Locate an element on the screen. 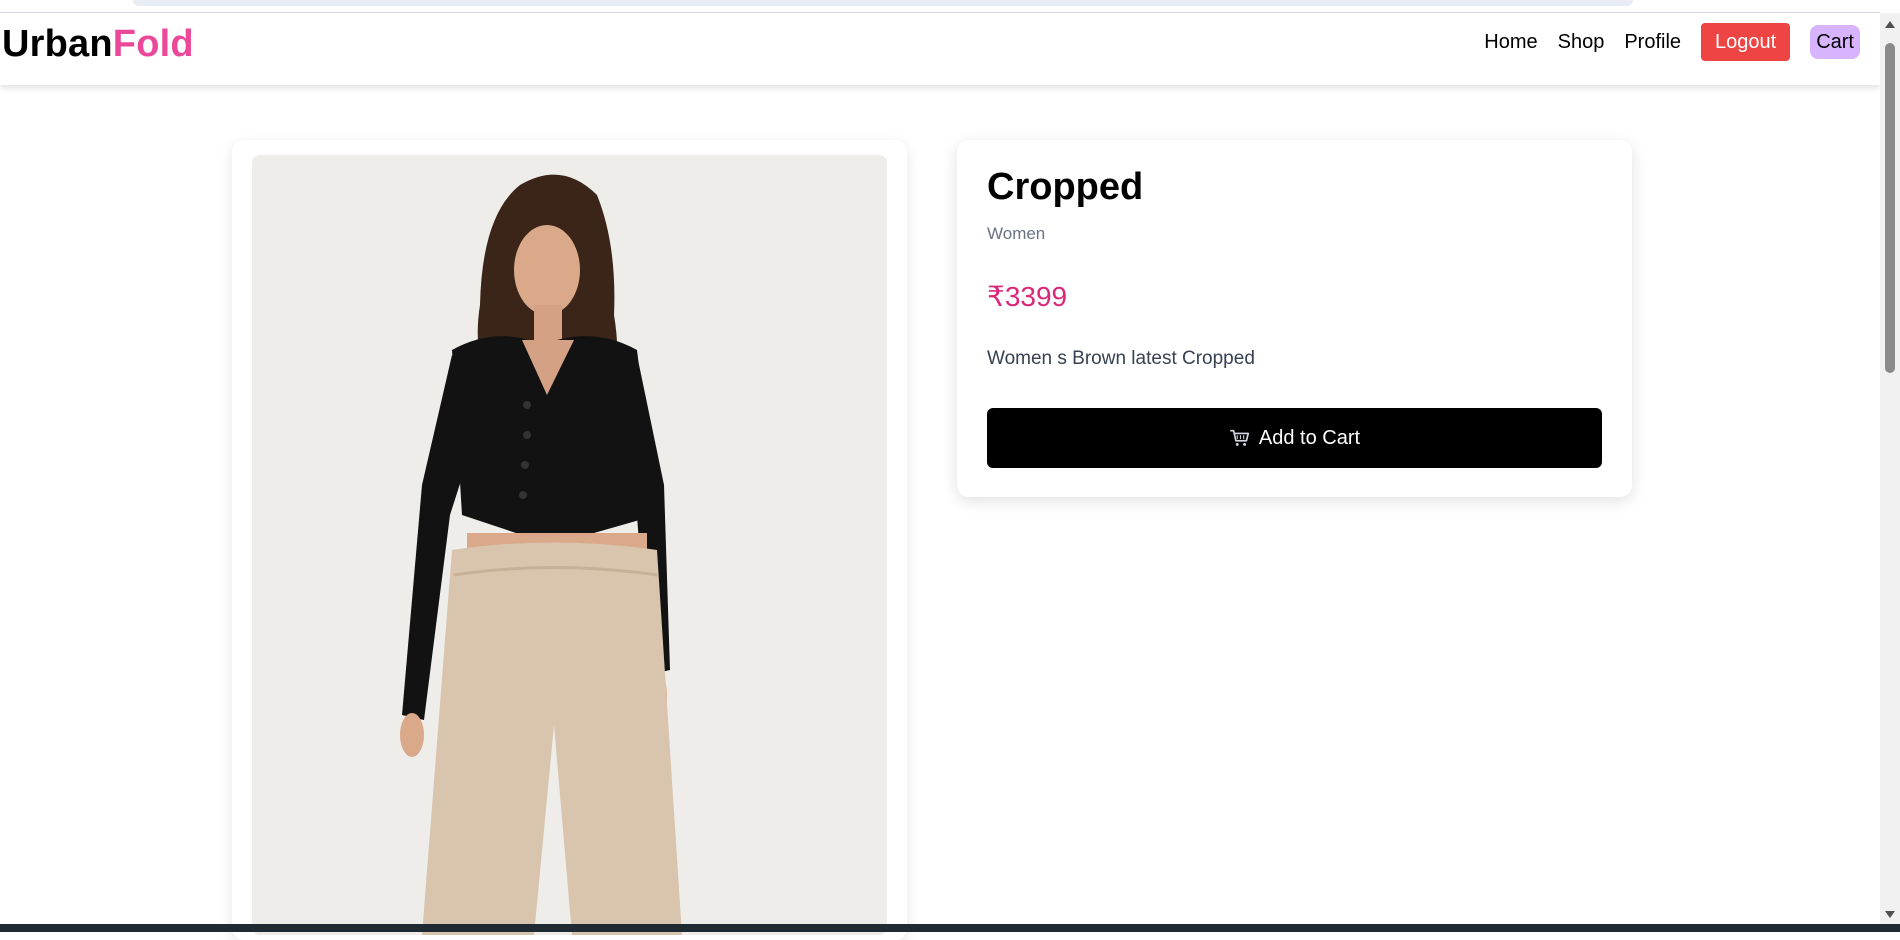 The width and height of the screenshot is (1900, 940). browser-top-strip is located at coordinates (940, 6).